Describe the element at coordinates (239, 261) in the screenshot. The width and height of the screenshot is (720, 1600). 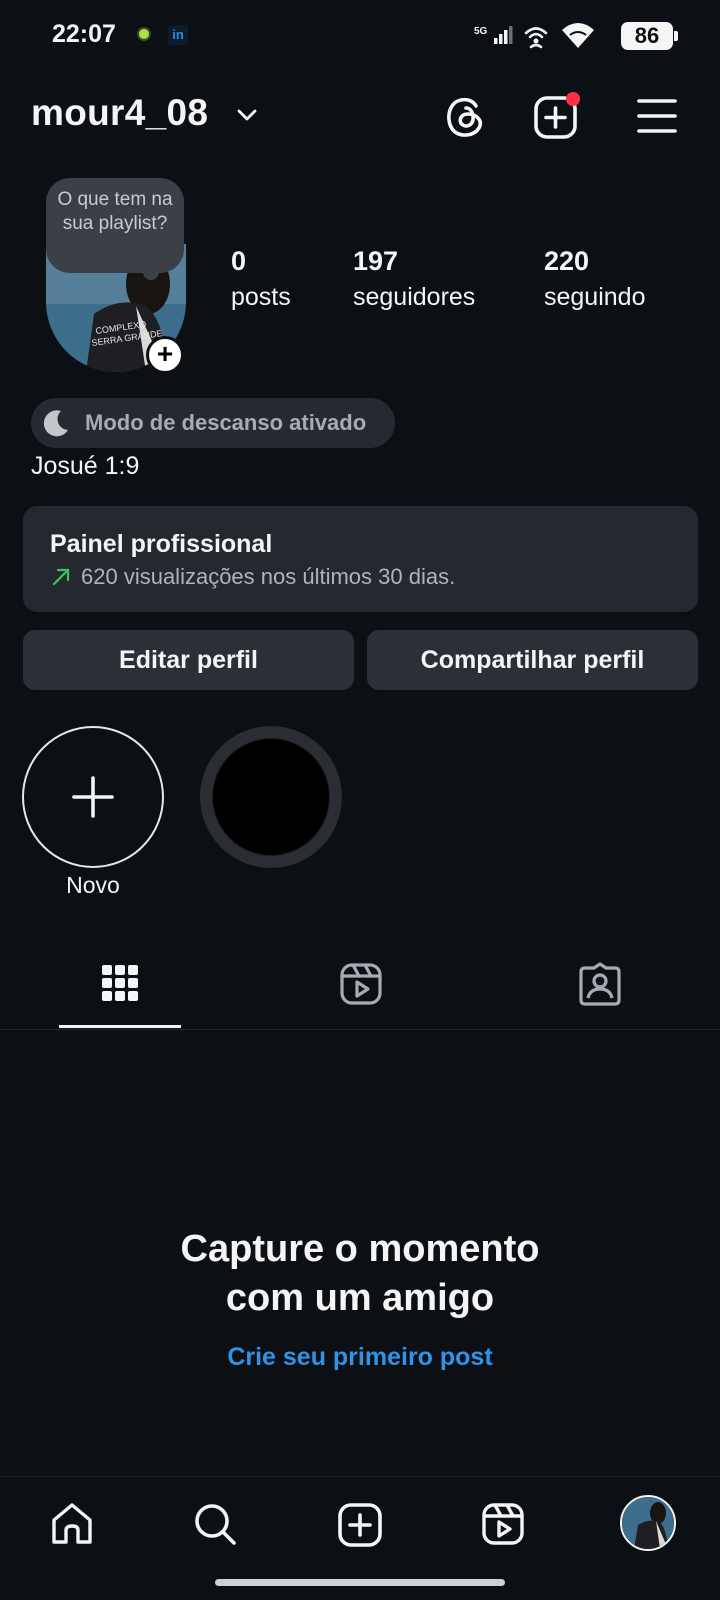
I see `stat-value: 0` at that location.